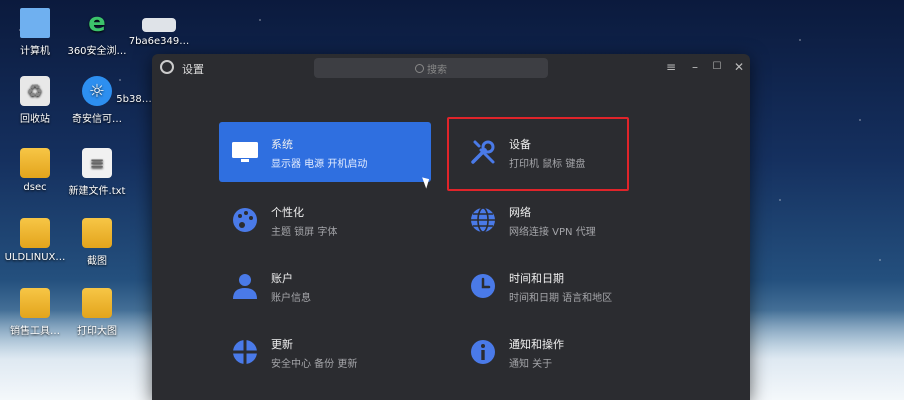 Image resolution: width=904 pixels, height=400 pixels. Describe the element at coordinates (483, 352) in the screenshot. I see `info-icon` at that location.